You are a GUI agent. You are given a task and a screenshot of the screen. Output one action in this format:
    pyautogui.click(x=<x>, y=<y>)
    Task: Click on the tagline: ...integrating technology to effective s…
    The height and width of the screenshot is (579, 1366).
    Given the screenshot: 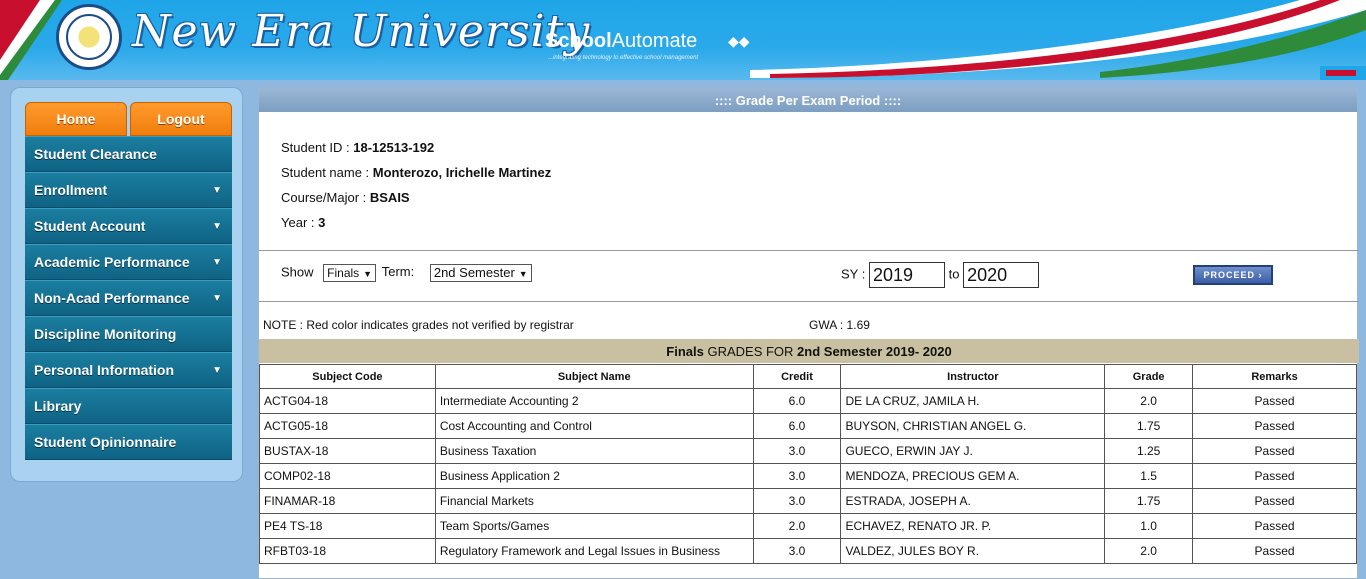 What is the action you would take?
    pyautogui.click(x=623, y=58)
    